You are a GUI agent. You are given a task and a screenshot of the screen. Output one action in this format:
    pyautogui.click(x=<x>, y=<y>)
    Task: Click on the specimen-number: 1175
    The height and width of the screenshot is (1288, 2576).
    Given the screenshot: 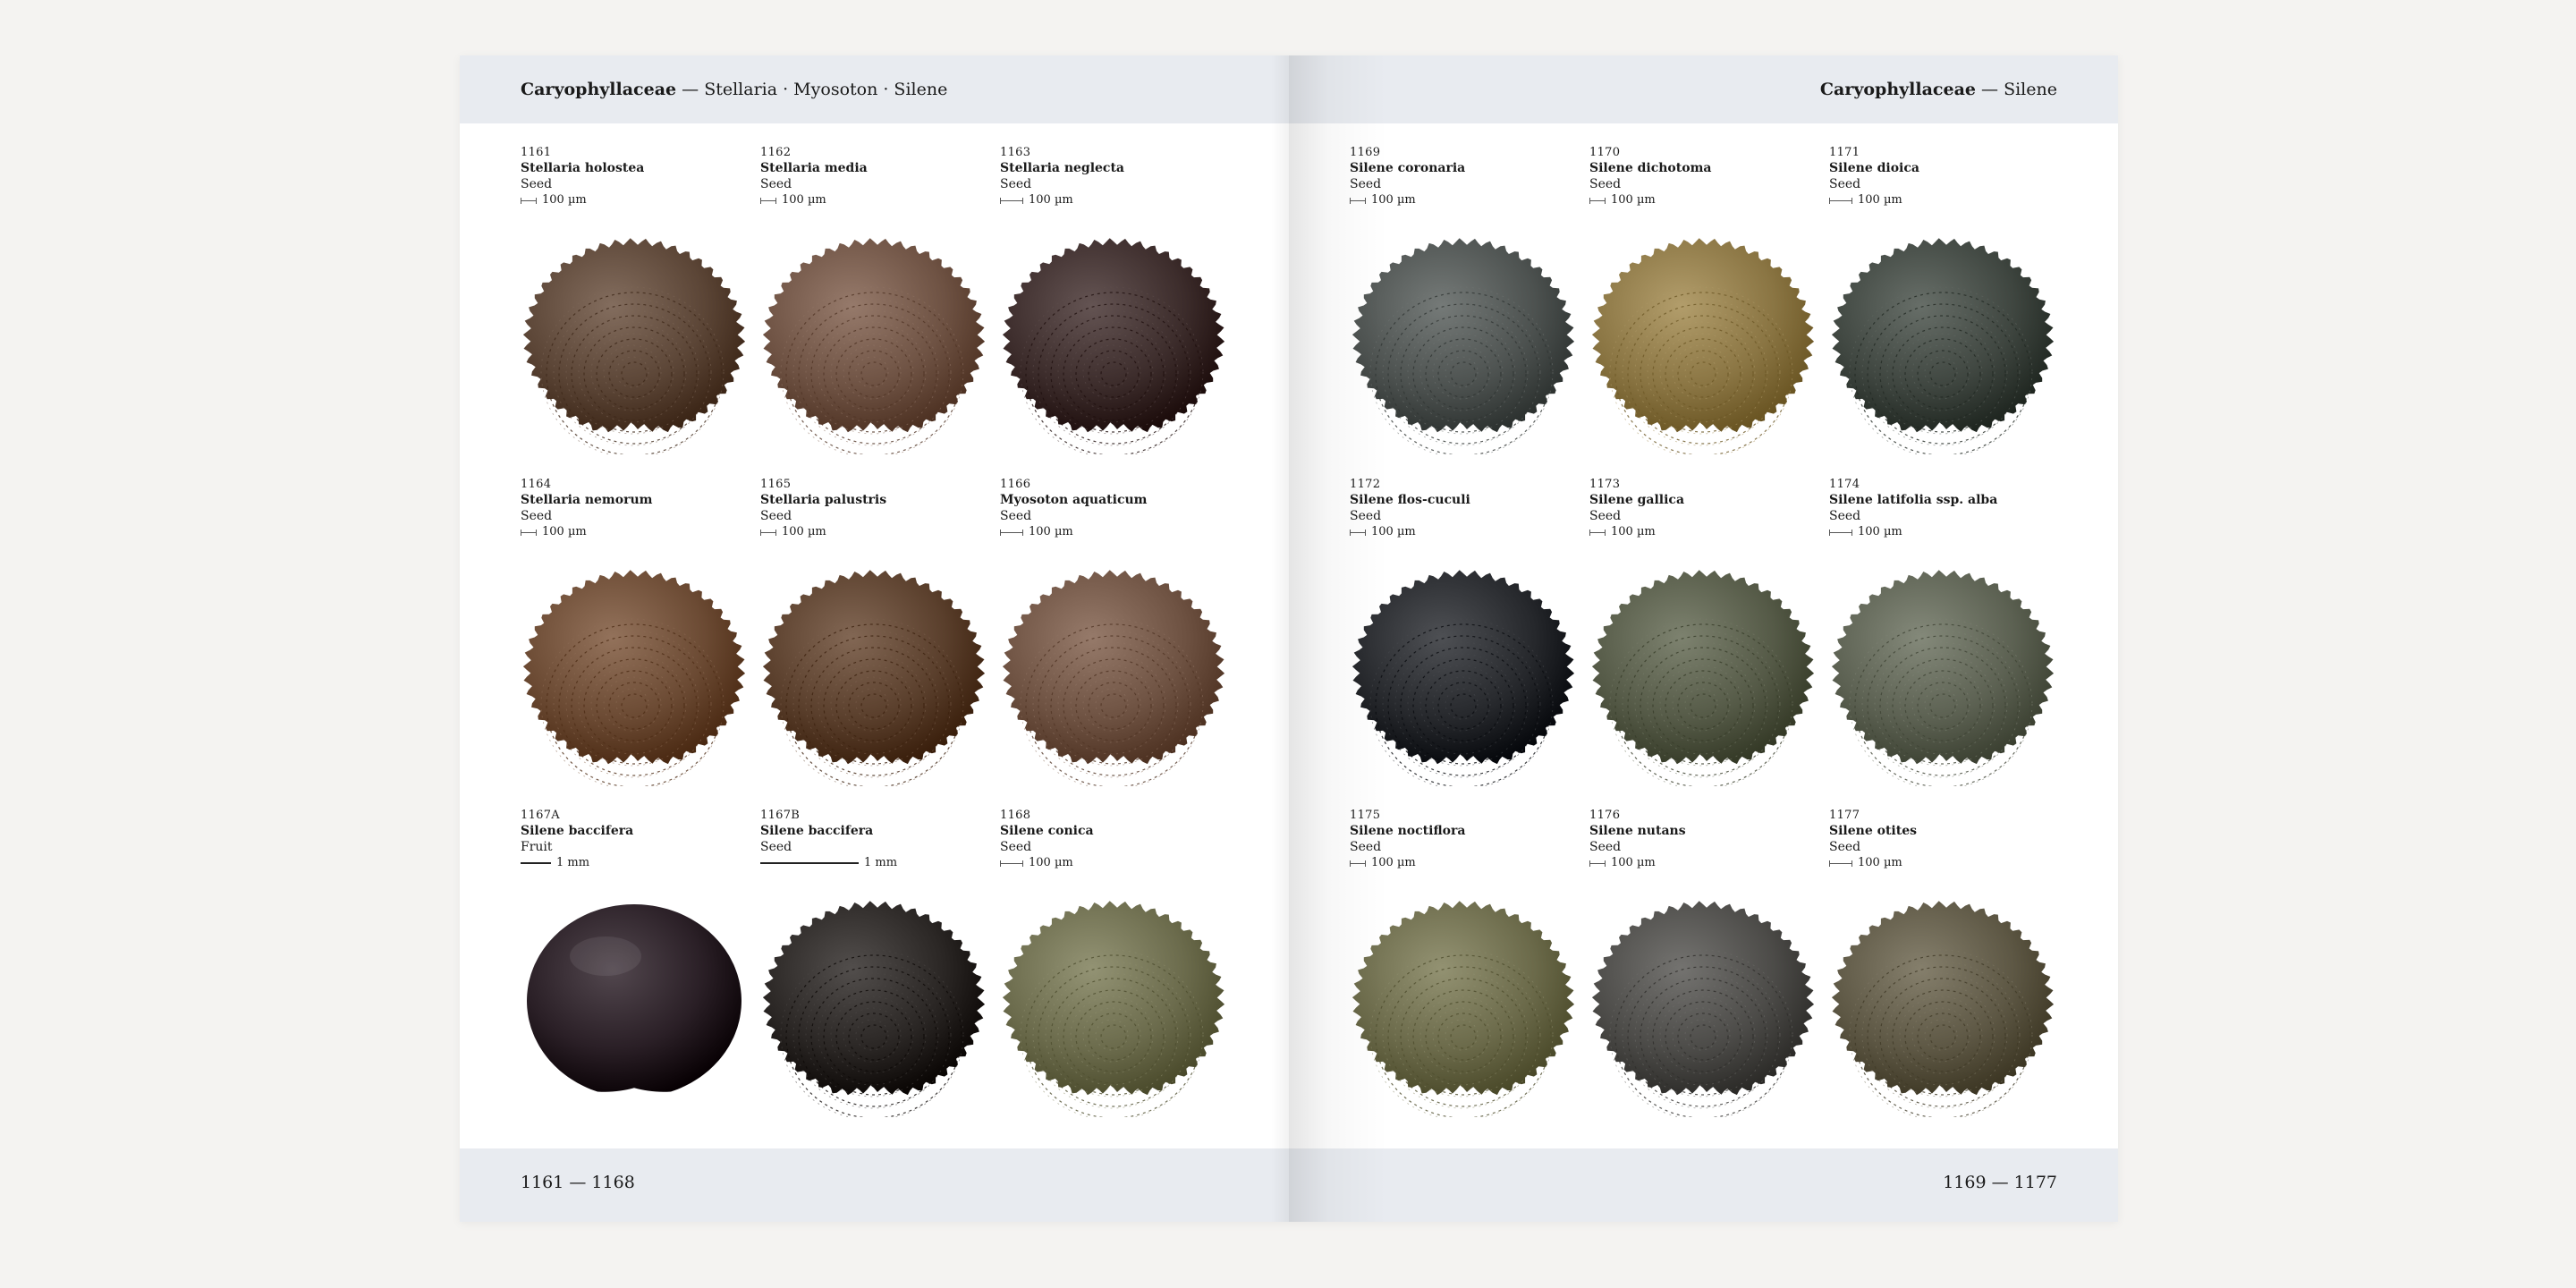 What is the action you would take?
    pyautogui.click(x=1365, y=815)
    